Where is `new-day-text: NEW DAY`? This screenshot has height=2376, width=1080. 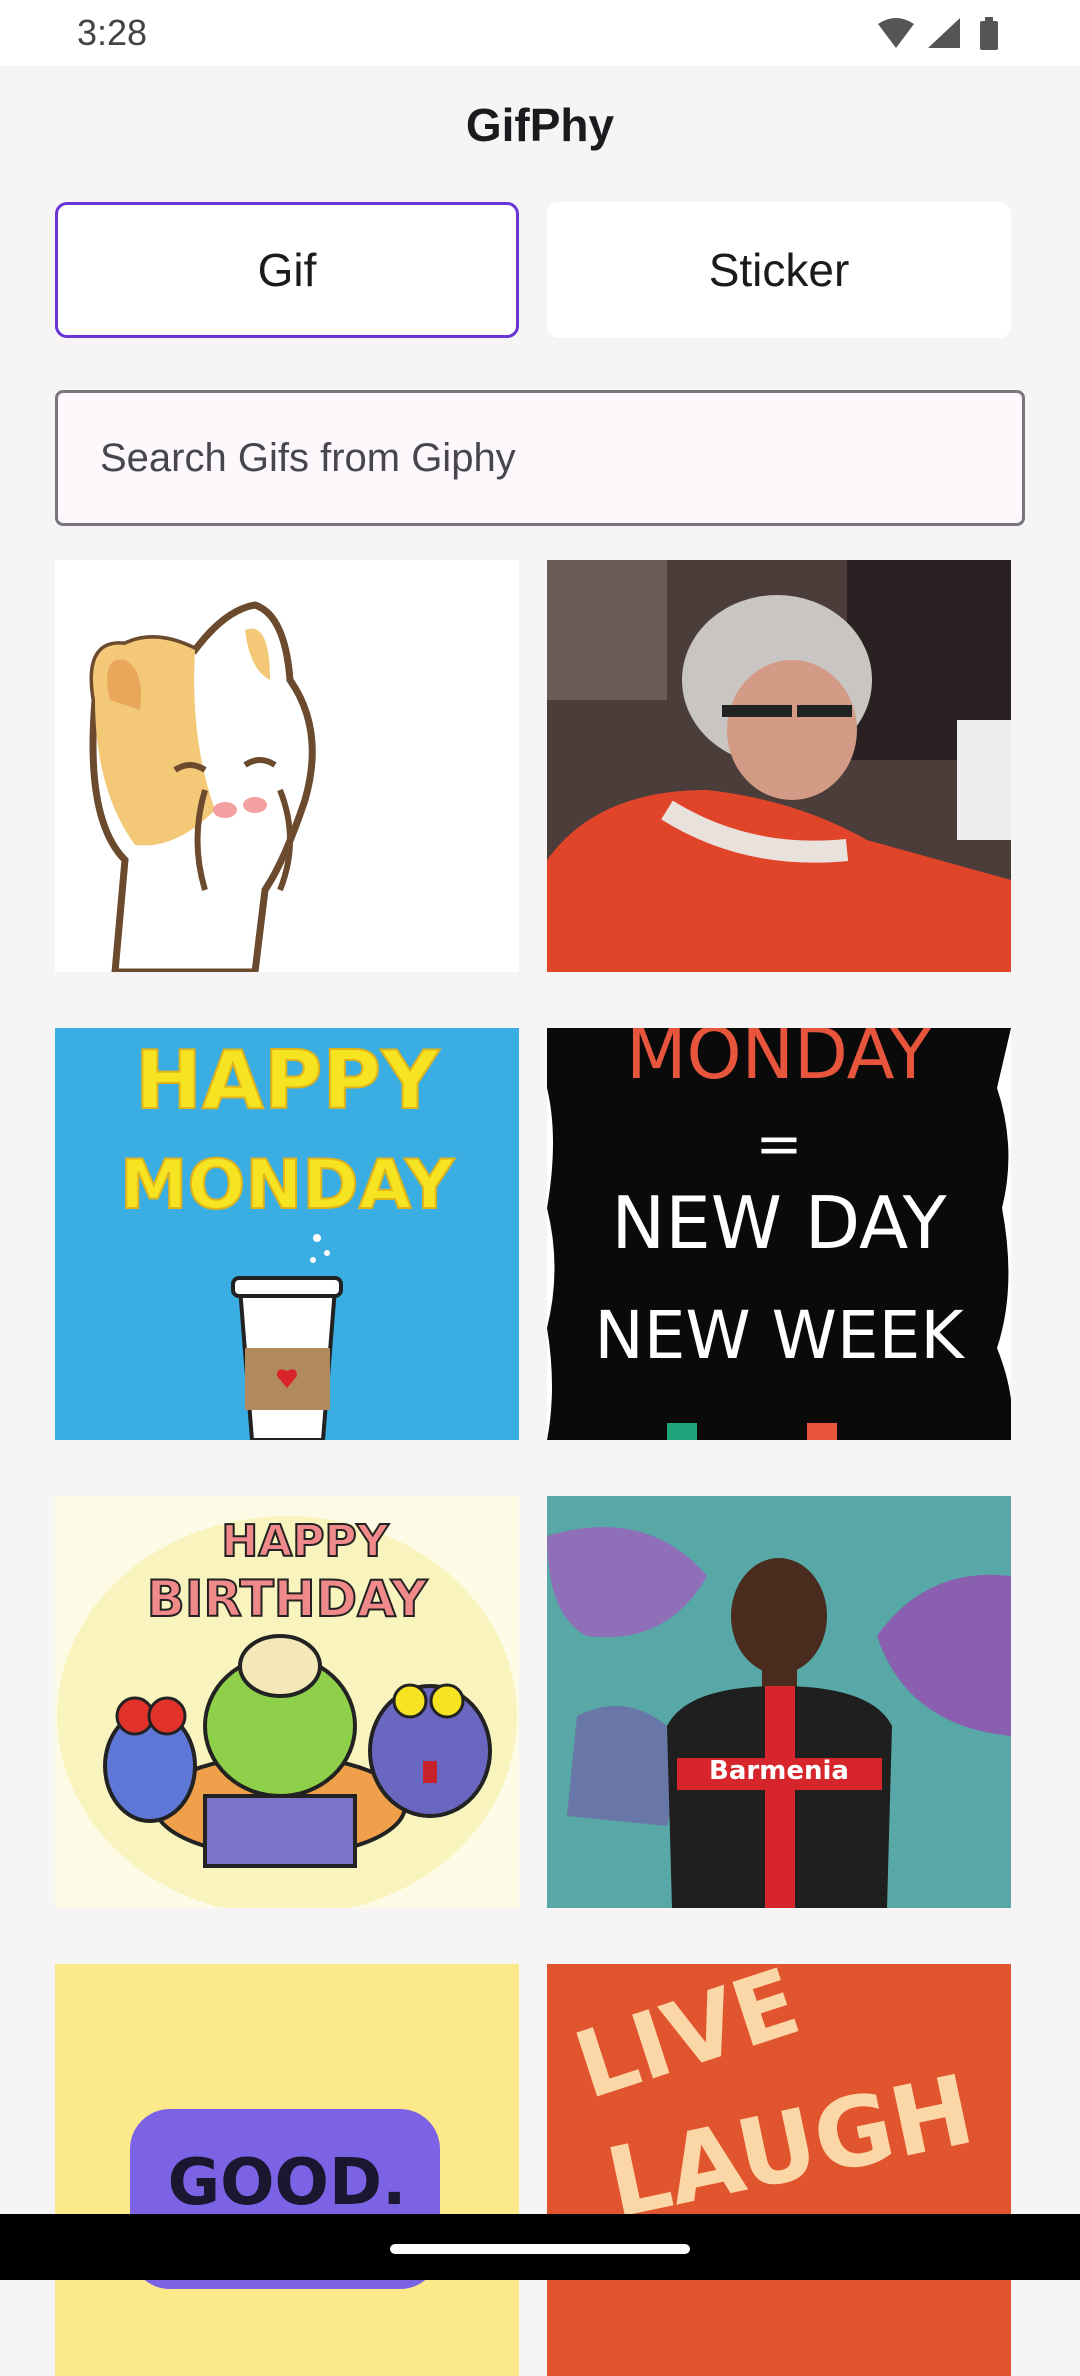
new-day-text: NEW DAY is located at coordinates (779, 1223).